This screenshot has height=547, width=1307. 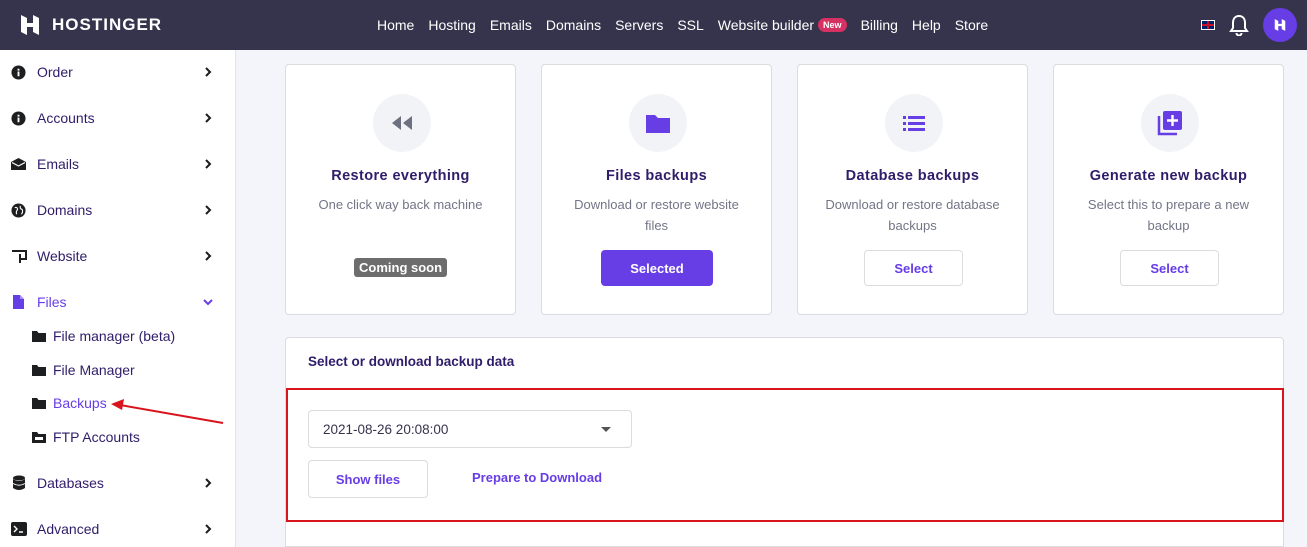 What do you see at coordinates (52, 302) in the screenshot?
I see `sidebar-item-label: Files` at bounding box center [52, 302].